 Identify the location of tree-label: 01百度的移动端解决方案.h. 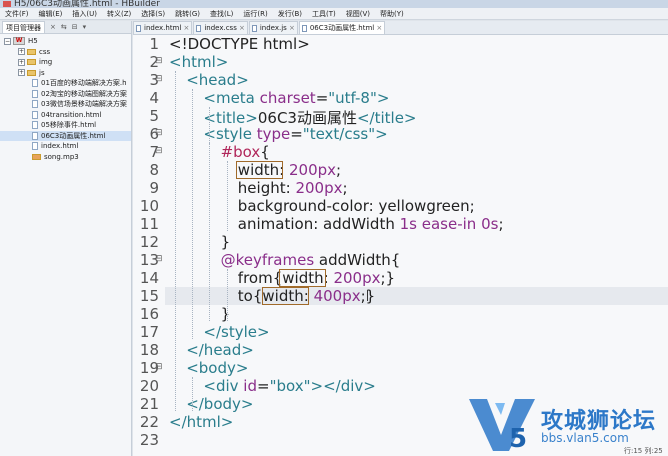
(84, 83).